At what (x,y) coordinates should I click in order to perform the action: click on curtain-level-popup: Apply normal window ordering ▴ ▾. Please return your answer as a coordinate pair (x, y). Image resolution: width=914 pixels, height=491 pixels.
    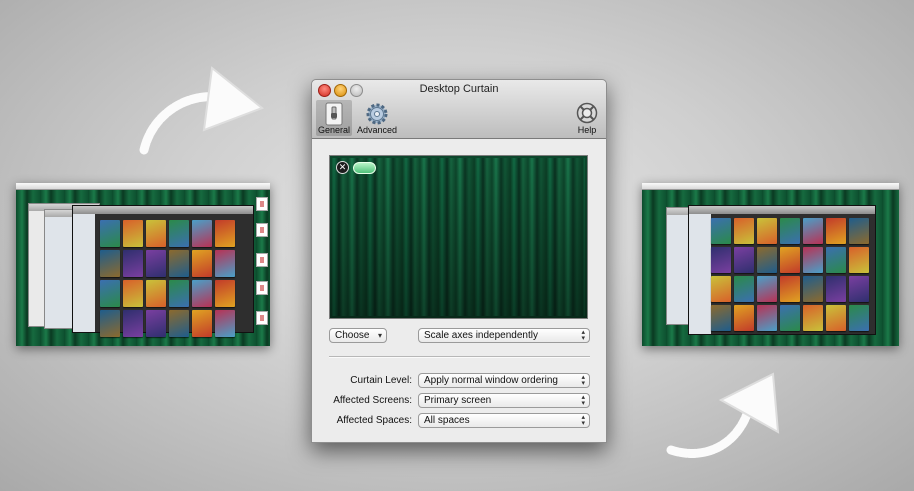
    Looking at the image, I should click on (504, 380).